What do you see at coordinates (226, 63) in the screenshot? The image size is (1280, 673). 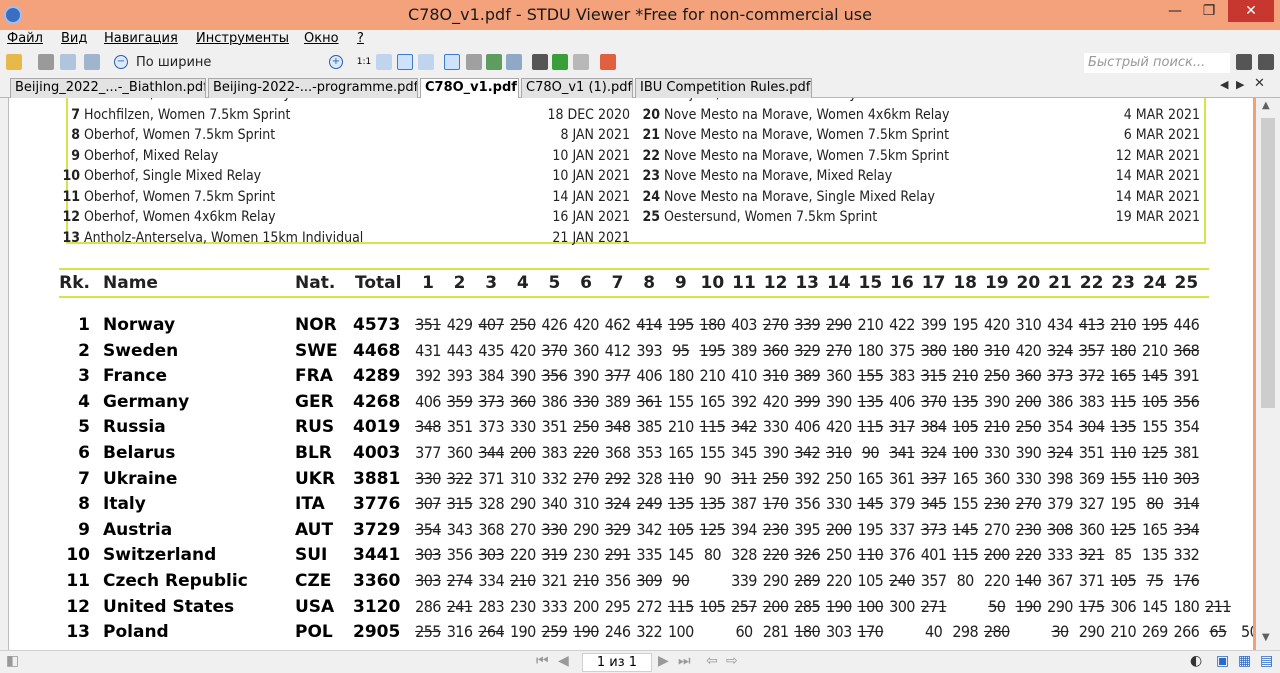 I see `zoom-select: По ширине` at bounding box center [226, 63].